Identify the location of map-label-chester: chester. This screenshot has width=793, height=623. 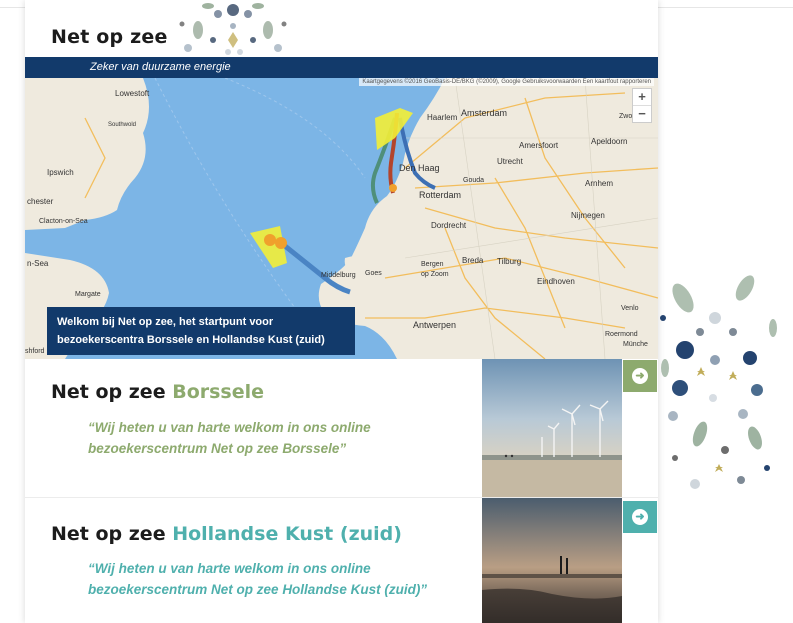
(40, 201).